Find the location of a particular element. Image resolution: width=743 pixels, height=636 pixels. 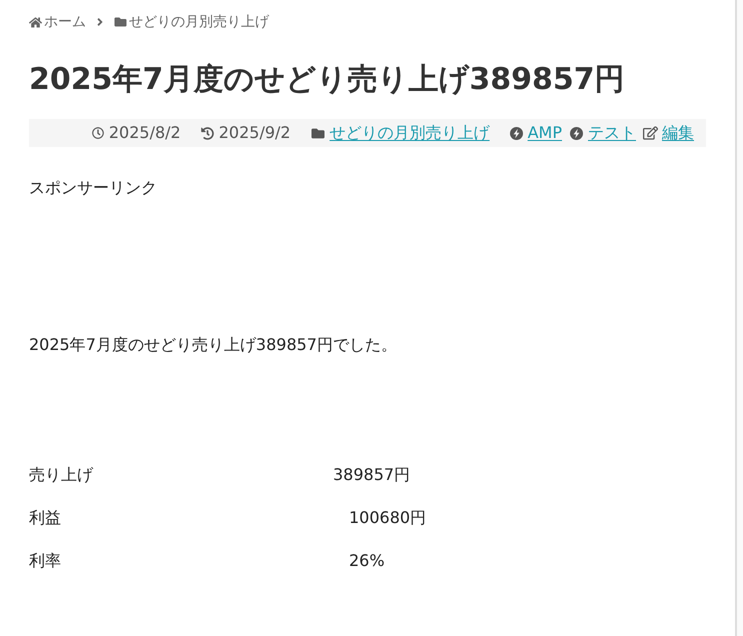

row-label: 利益 is located at coordinates (45, 518).